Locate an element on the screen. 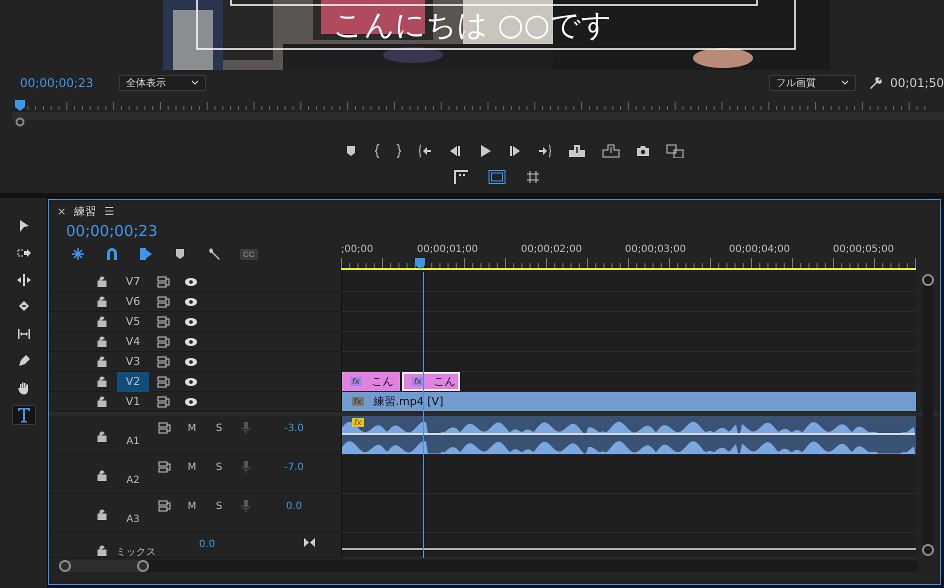  clip-name: 練習.mp4 [V] is located at coordinates (409, 401).